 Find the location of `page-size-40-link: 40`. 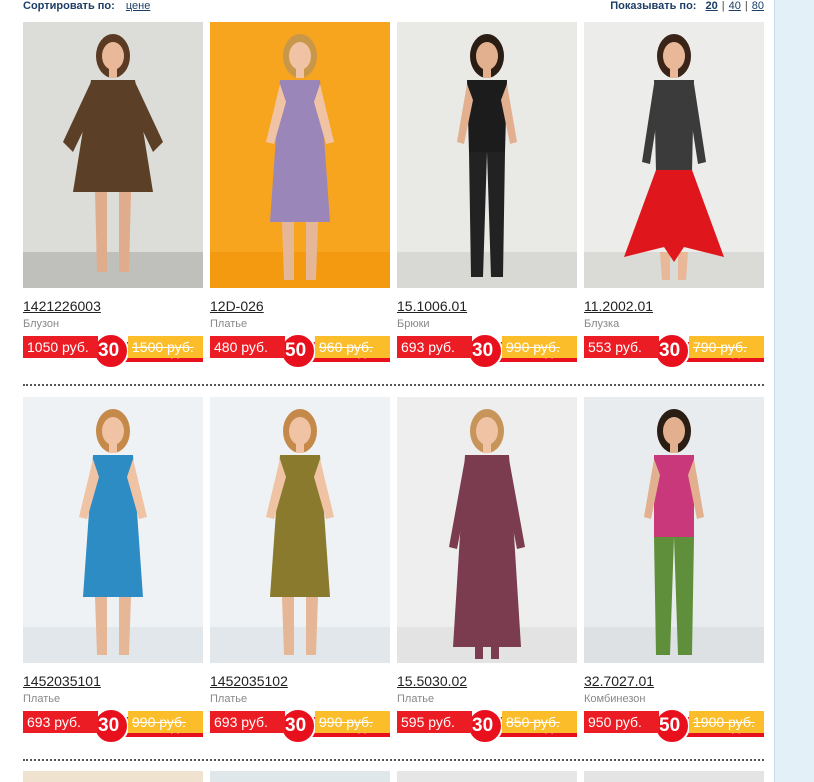

page-size-40-link: 40 is located at coordinates (735, 6).